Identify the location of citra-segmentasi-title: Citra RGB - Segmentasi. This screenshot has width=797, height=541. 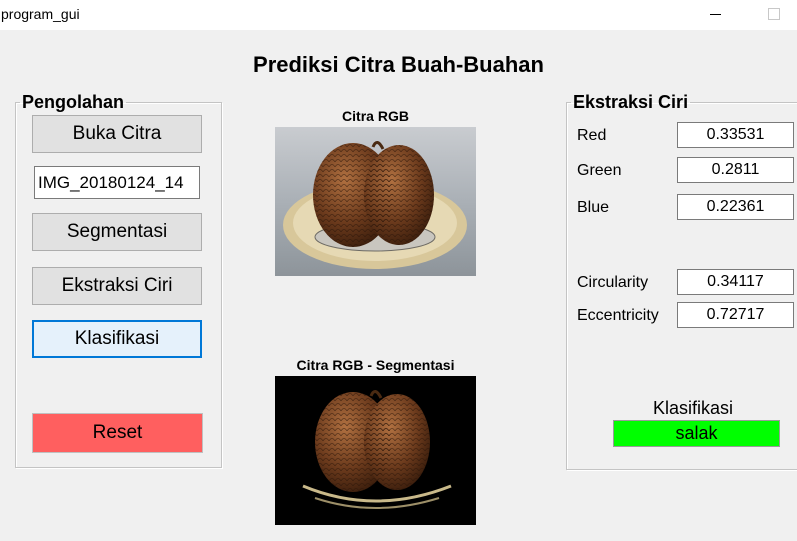
(375, 365).